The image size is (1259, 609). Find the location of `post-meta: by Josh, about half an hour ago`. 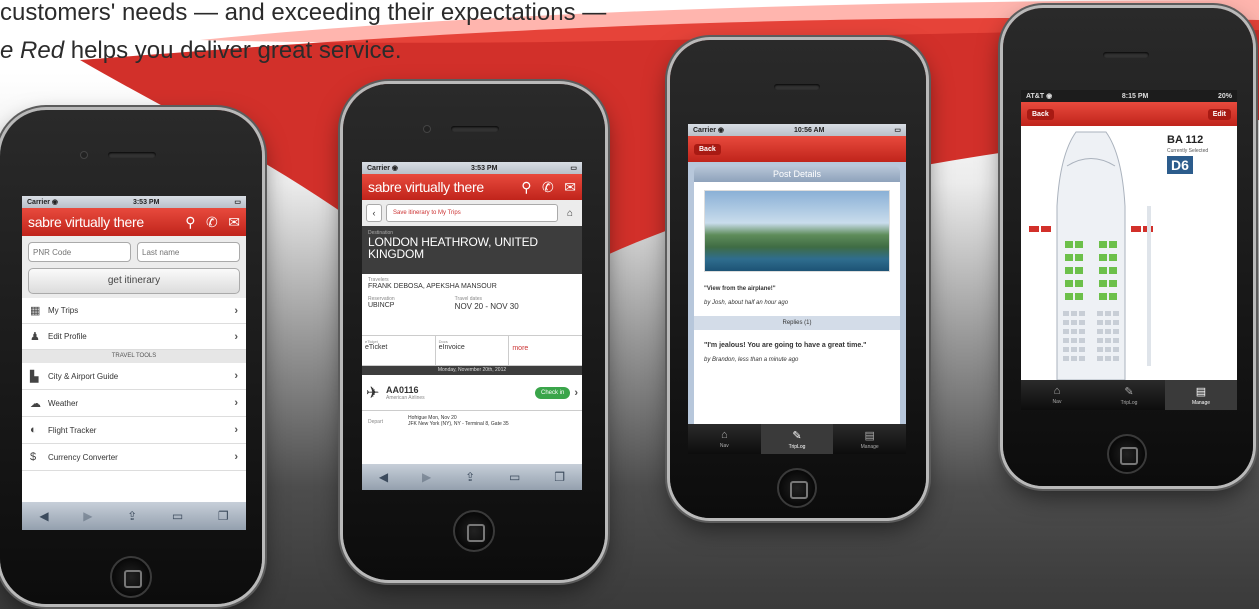

post-meta: by Josh, about half an hour ago is located at coordinates (746, 303).